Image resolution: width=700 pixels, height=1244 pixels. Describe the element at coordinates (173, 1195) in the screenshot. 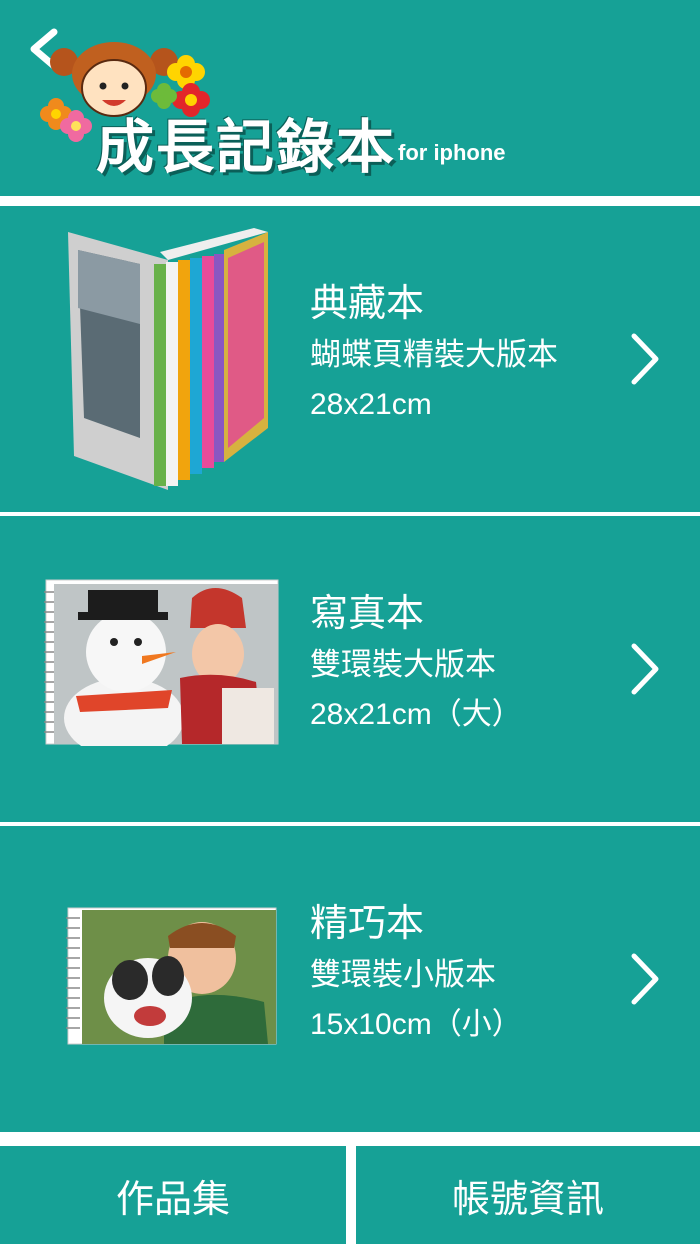

I see `portfolio-button: 作品集` at that location.